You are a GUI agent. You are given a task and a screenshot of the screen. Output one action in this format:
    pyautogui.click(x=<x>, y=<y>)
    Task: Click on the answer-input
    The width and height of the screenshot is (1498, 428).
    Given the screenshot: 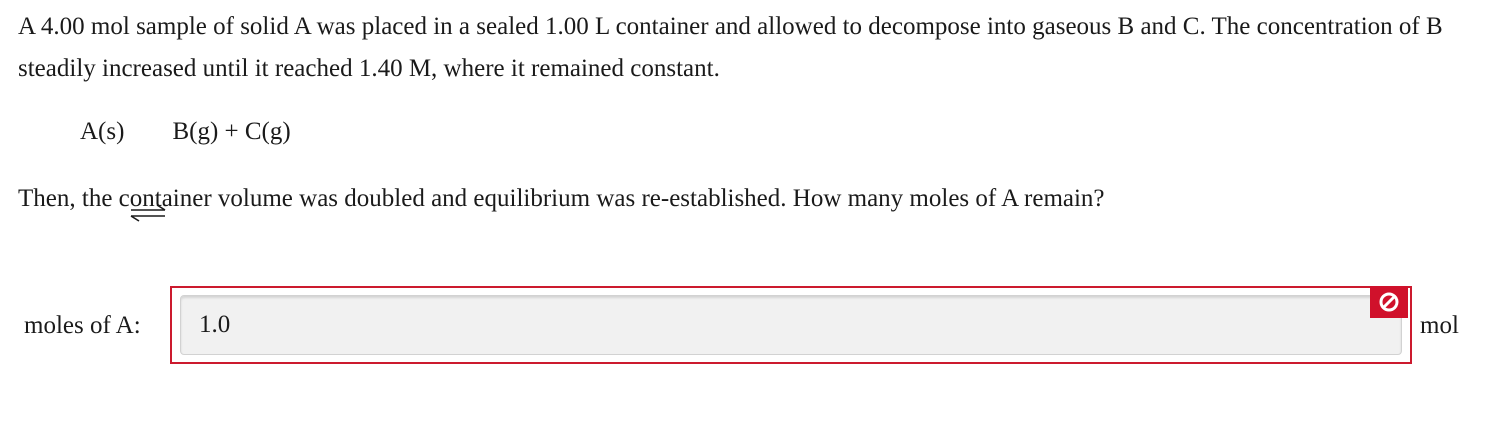 What is the action you would take?
    pyautogui.click(x=791, y=325)
    